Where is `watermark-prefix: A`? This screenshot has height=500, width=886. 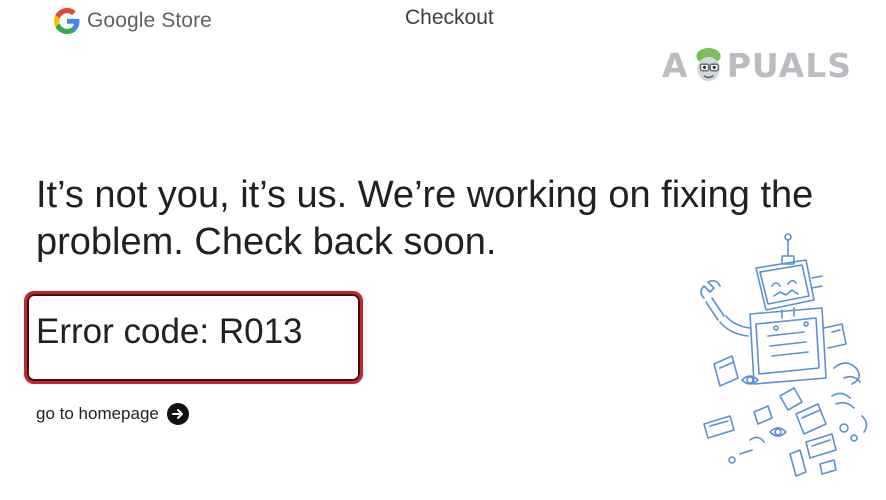 watermark-prefix: A is located at coordinates (675, 65).